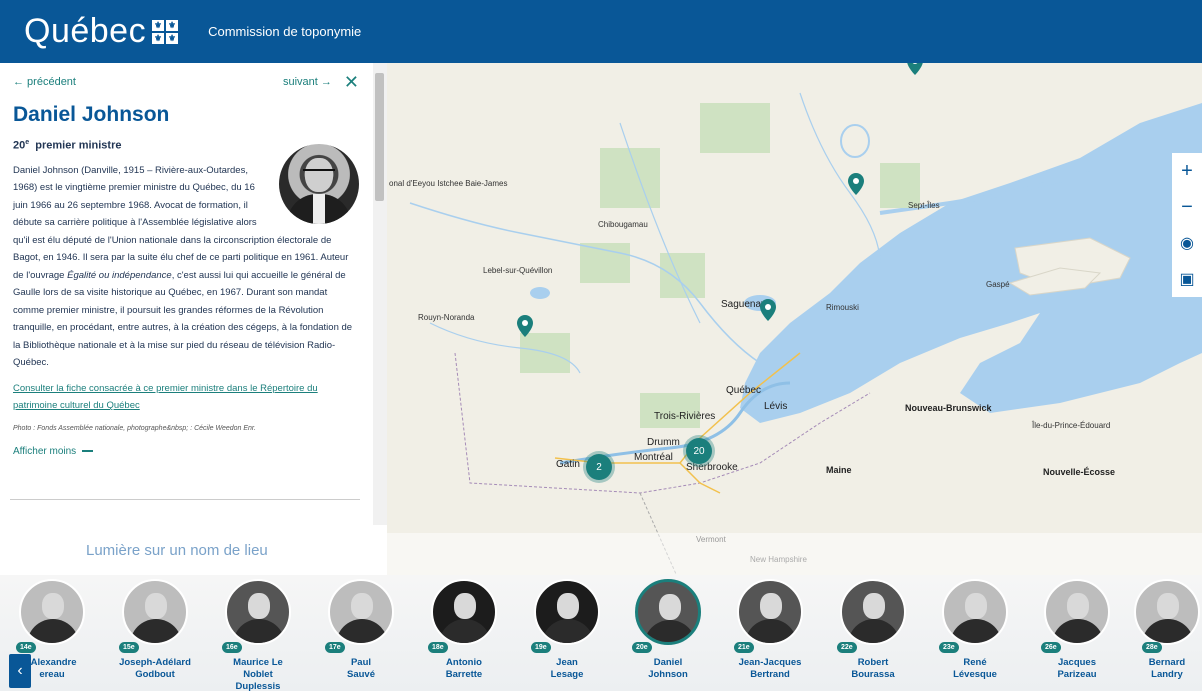  What do you see at coordinates (642, 647) in the screenshot?
I see `rank-badge: 20e` at bounding box center [642, 647].